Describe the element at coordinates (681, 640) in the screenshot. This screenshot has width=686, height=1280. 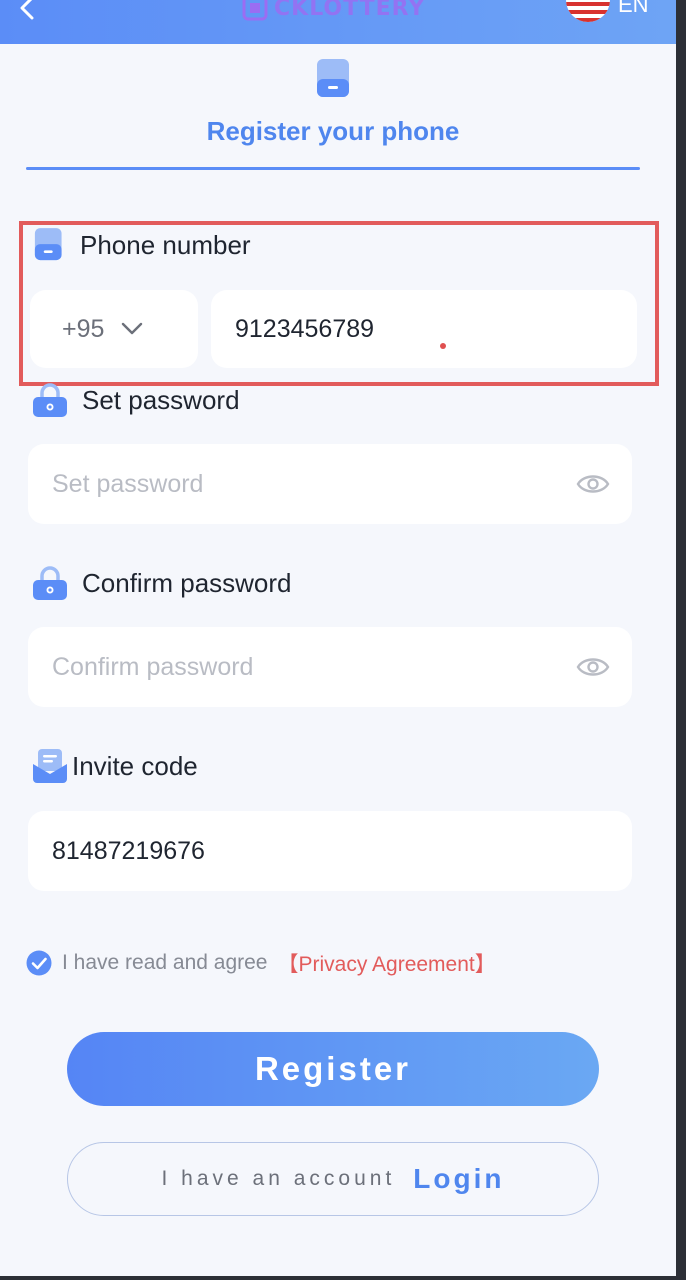
I see `right-edge` at that location.